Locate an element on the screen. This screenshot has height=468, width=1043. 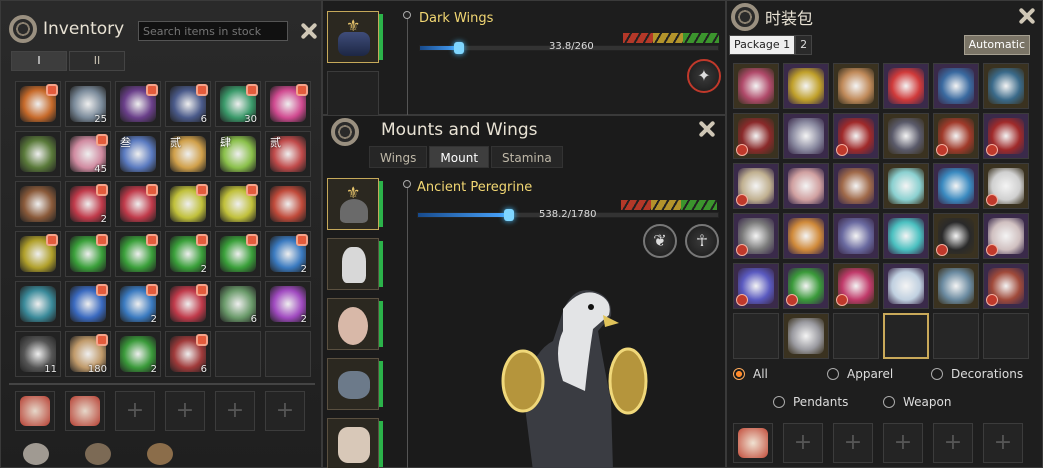
wings-upgrade-button: ✦ is located at coordinates (704, 76).